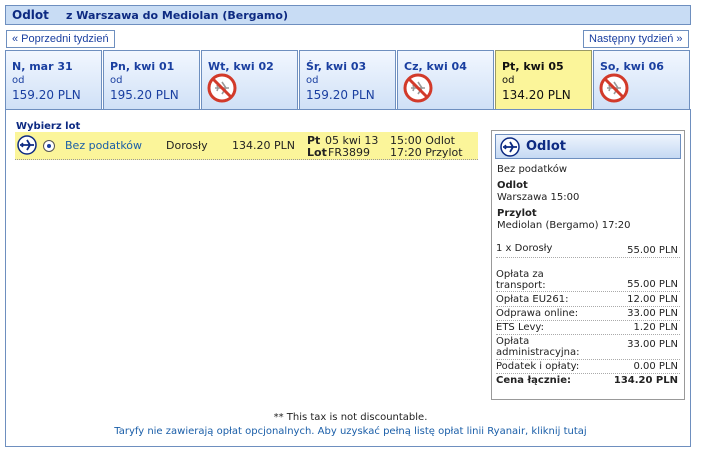  Describe the element at coordinates (538, 197) in the screenshot. I see `summary-departure-value: Warszawa 15:00` at that location.